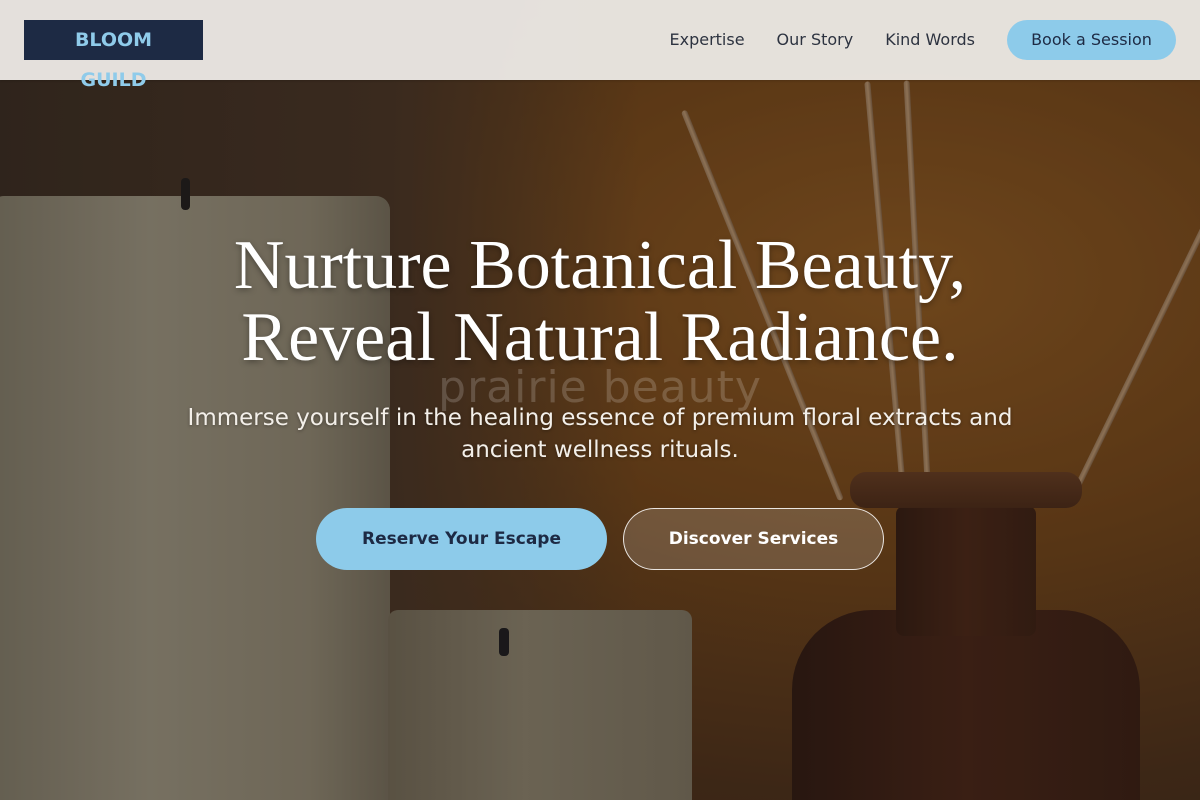  What do you see at coordinates (1091, 40) in the screenshot?
I see `book-session-button: Book a Session` at bounding box center [1091, 40].